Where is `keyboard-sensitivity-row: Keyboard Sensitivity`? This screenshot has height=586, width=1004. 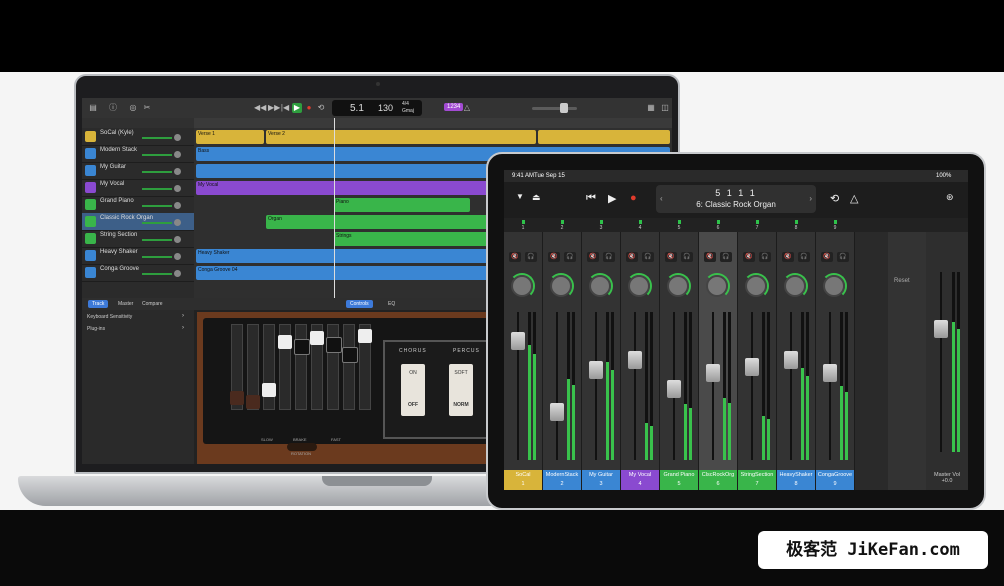 keyboard-sensitivity-row: Keyboard Sensitivity is located at coordinates (109, 317).